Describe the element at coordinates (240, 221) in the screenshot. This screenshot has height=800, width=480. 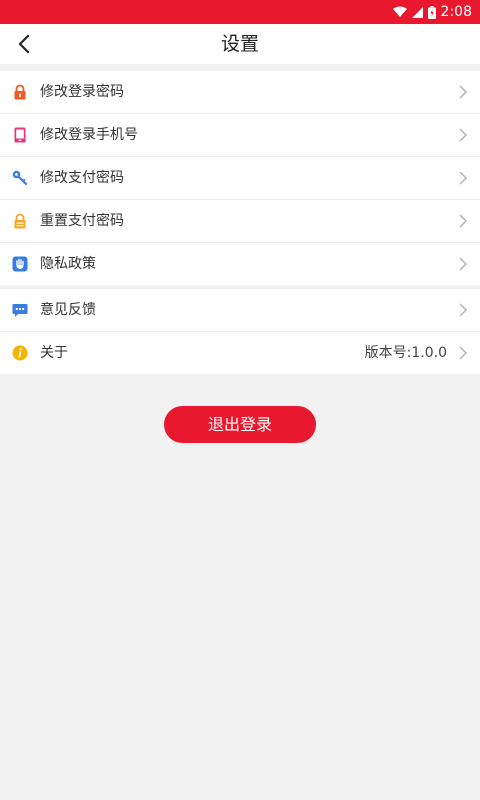
I see `setting-item-reset-payment-password: 重置支付密码` at that location.